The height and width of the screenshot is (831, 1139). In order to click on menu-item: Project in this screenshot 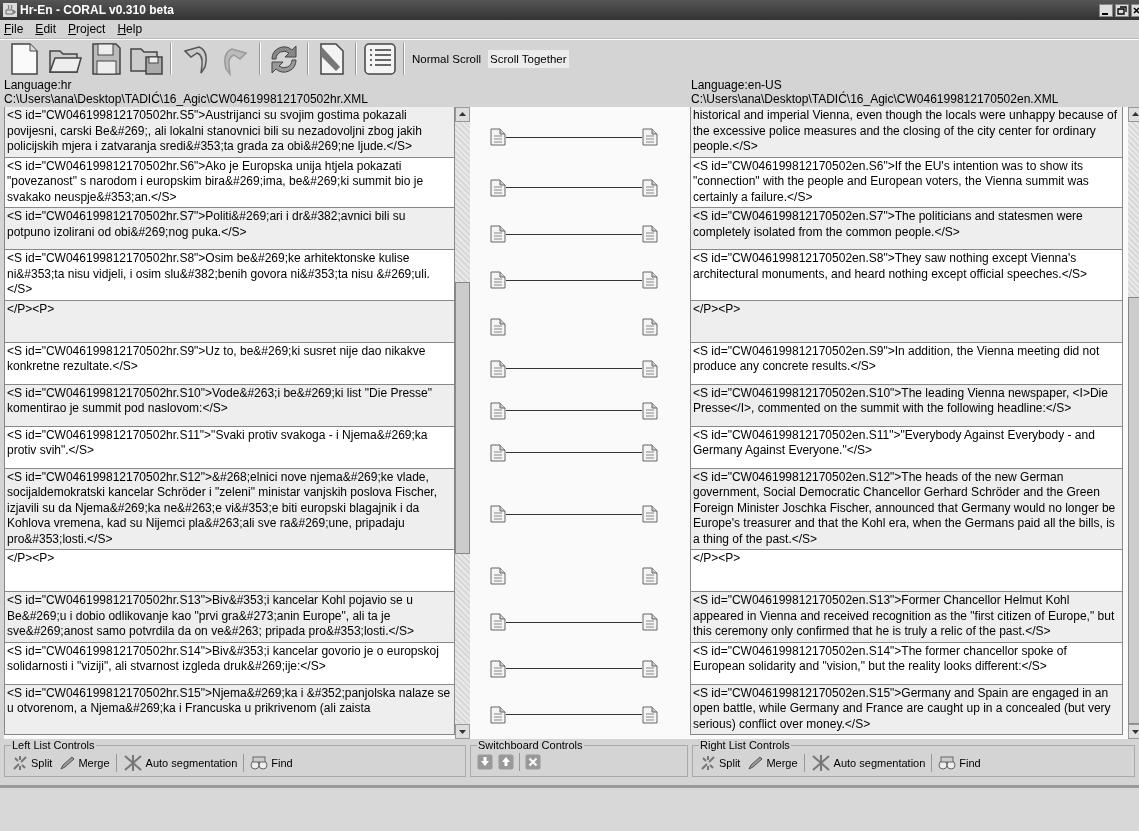, I will do `click(87, 29)`.